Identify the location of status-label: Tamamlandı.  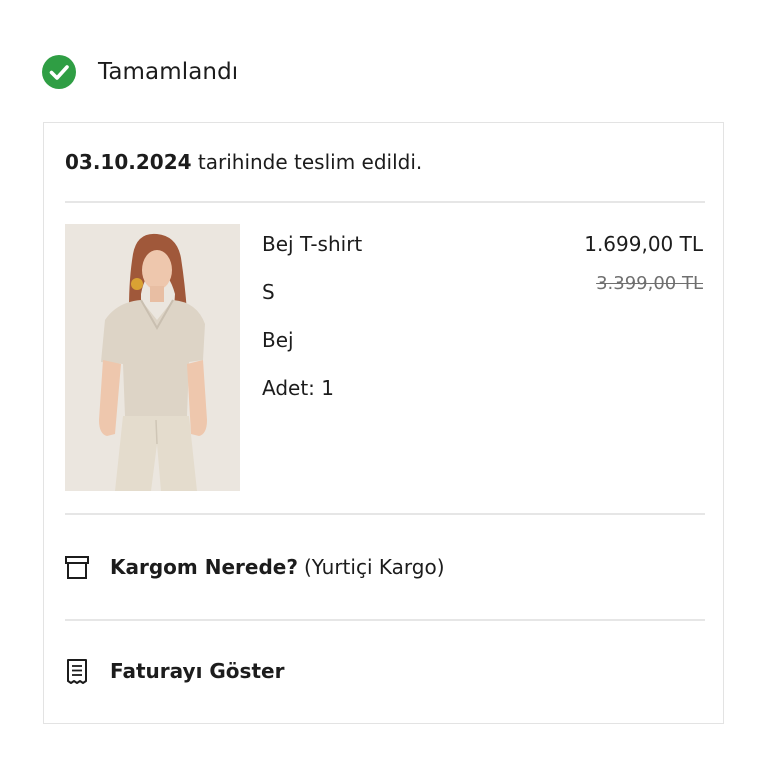
(168, 72).